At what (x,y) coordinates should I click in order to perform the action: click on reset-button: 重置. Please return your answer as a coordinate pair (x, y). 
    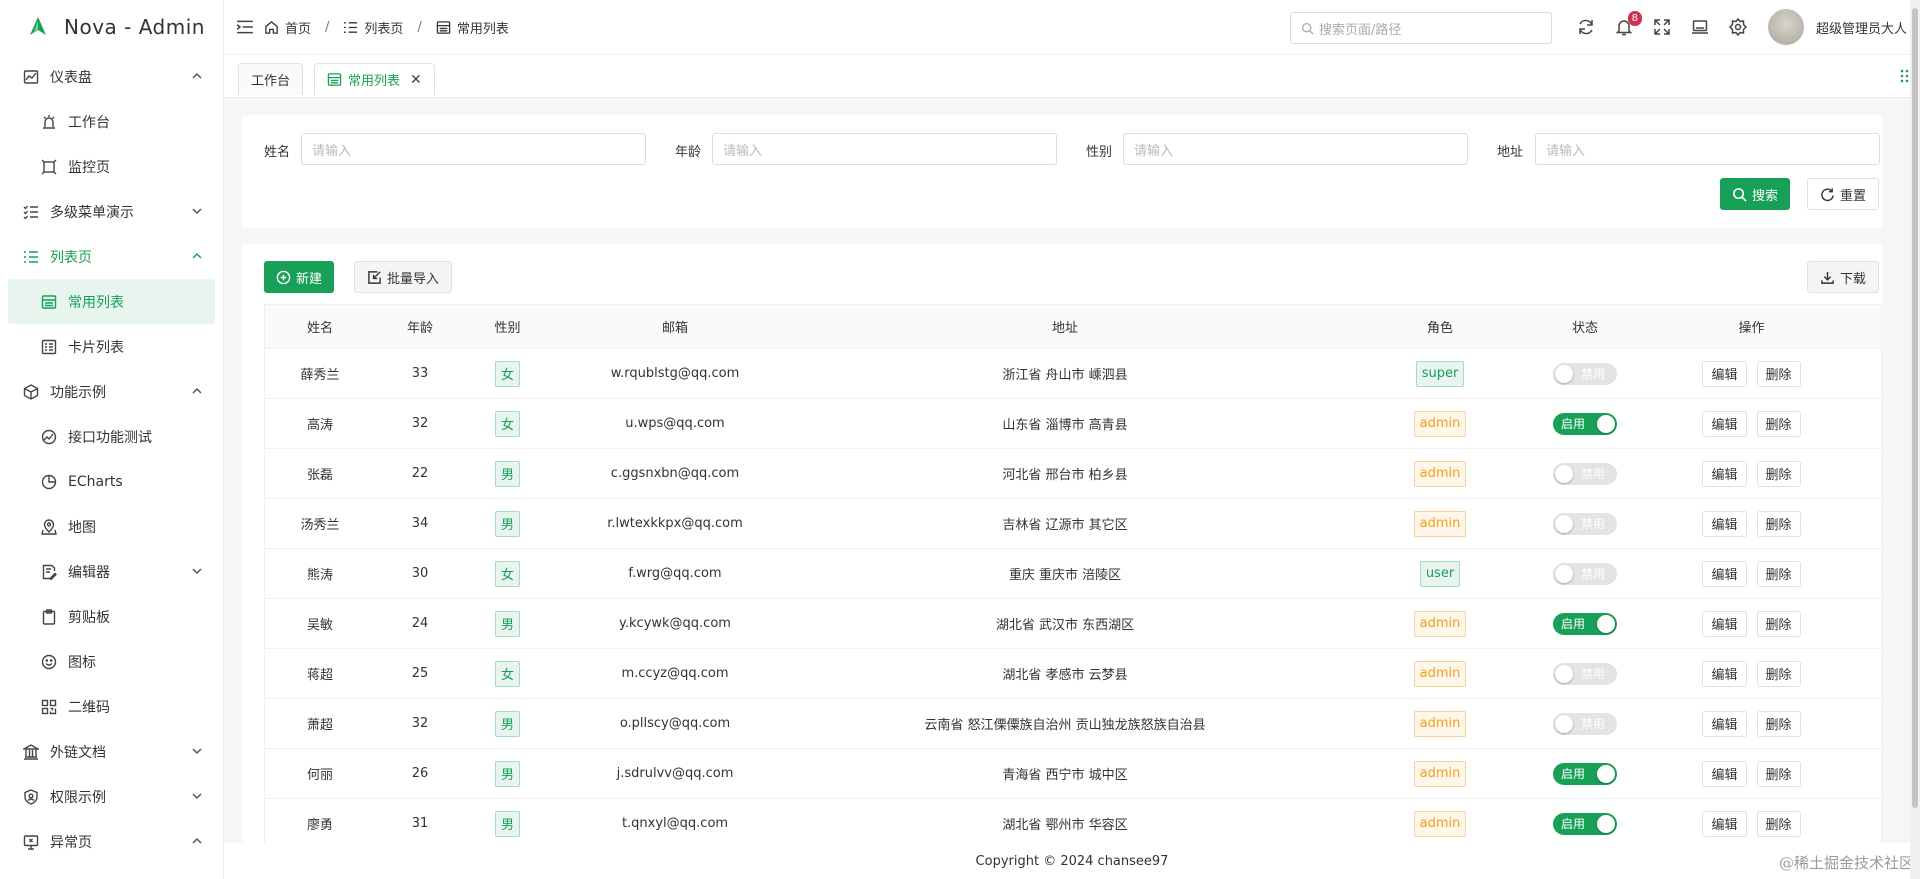
    Looking at the image, I should click on (1843, 194).